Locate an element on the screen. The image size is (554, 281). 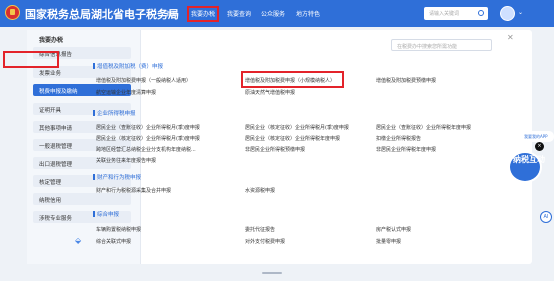
header-search-placeholder: 请输入关键词 is located at coordinates (444, 14).